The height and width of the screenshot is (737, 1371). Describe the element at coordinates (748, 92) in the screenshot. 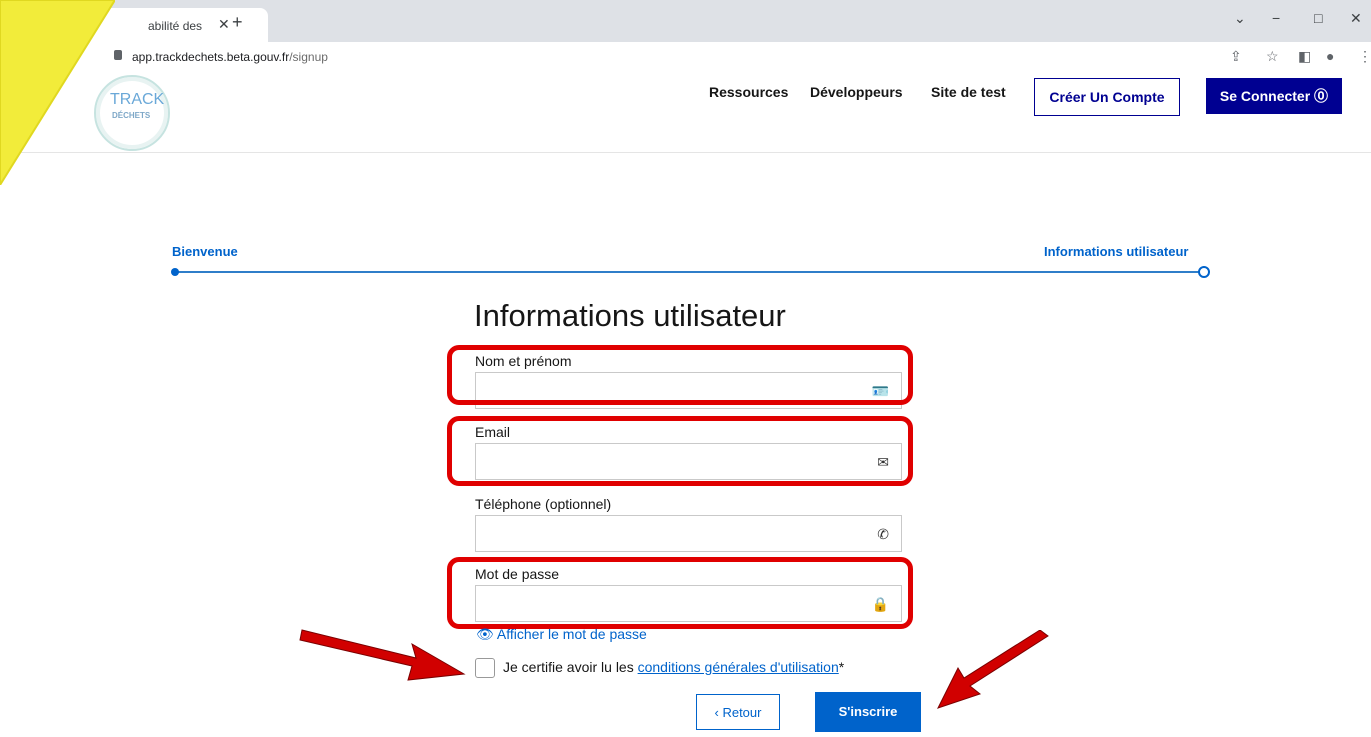

I see `nav-ressources: Ressources` at that location.